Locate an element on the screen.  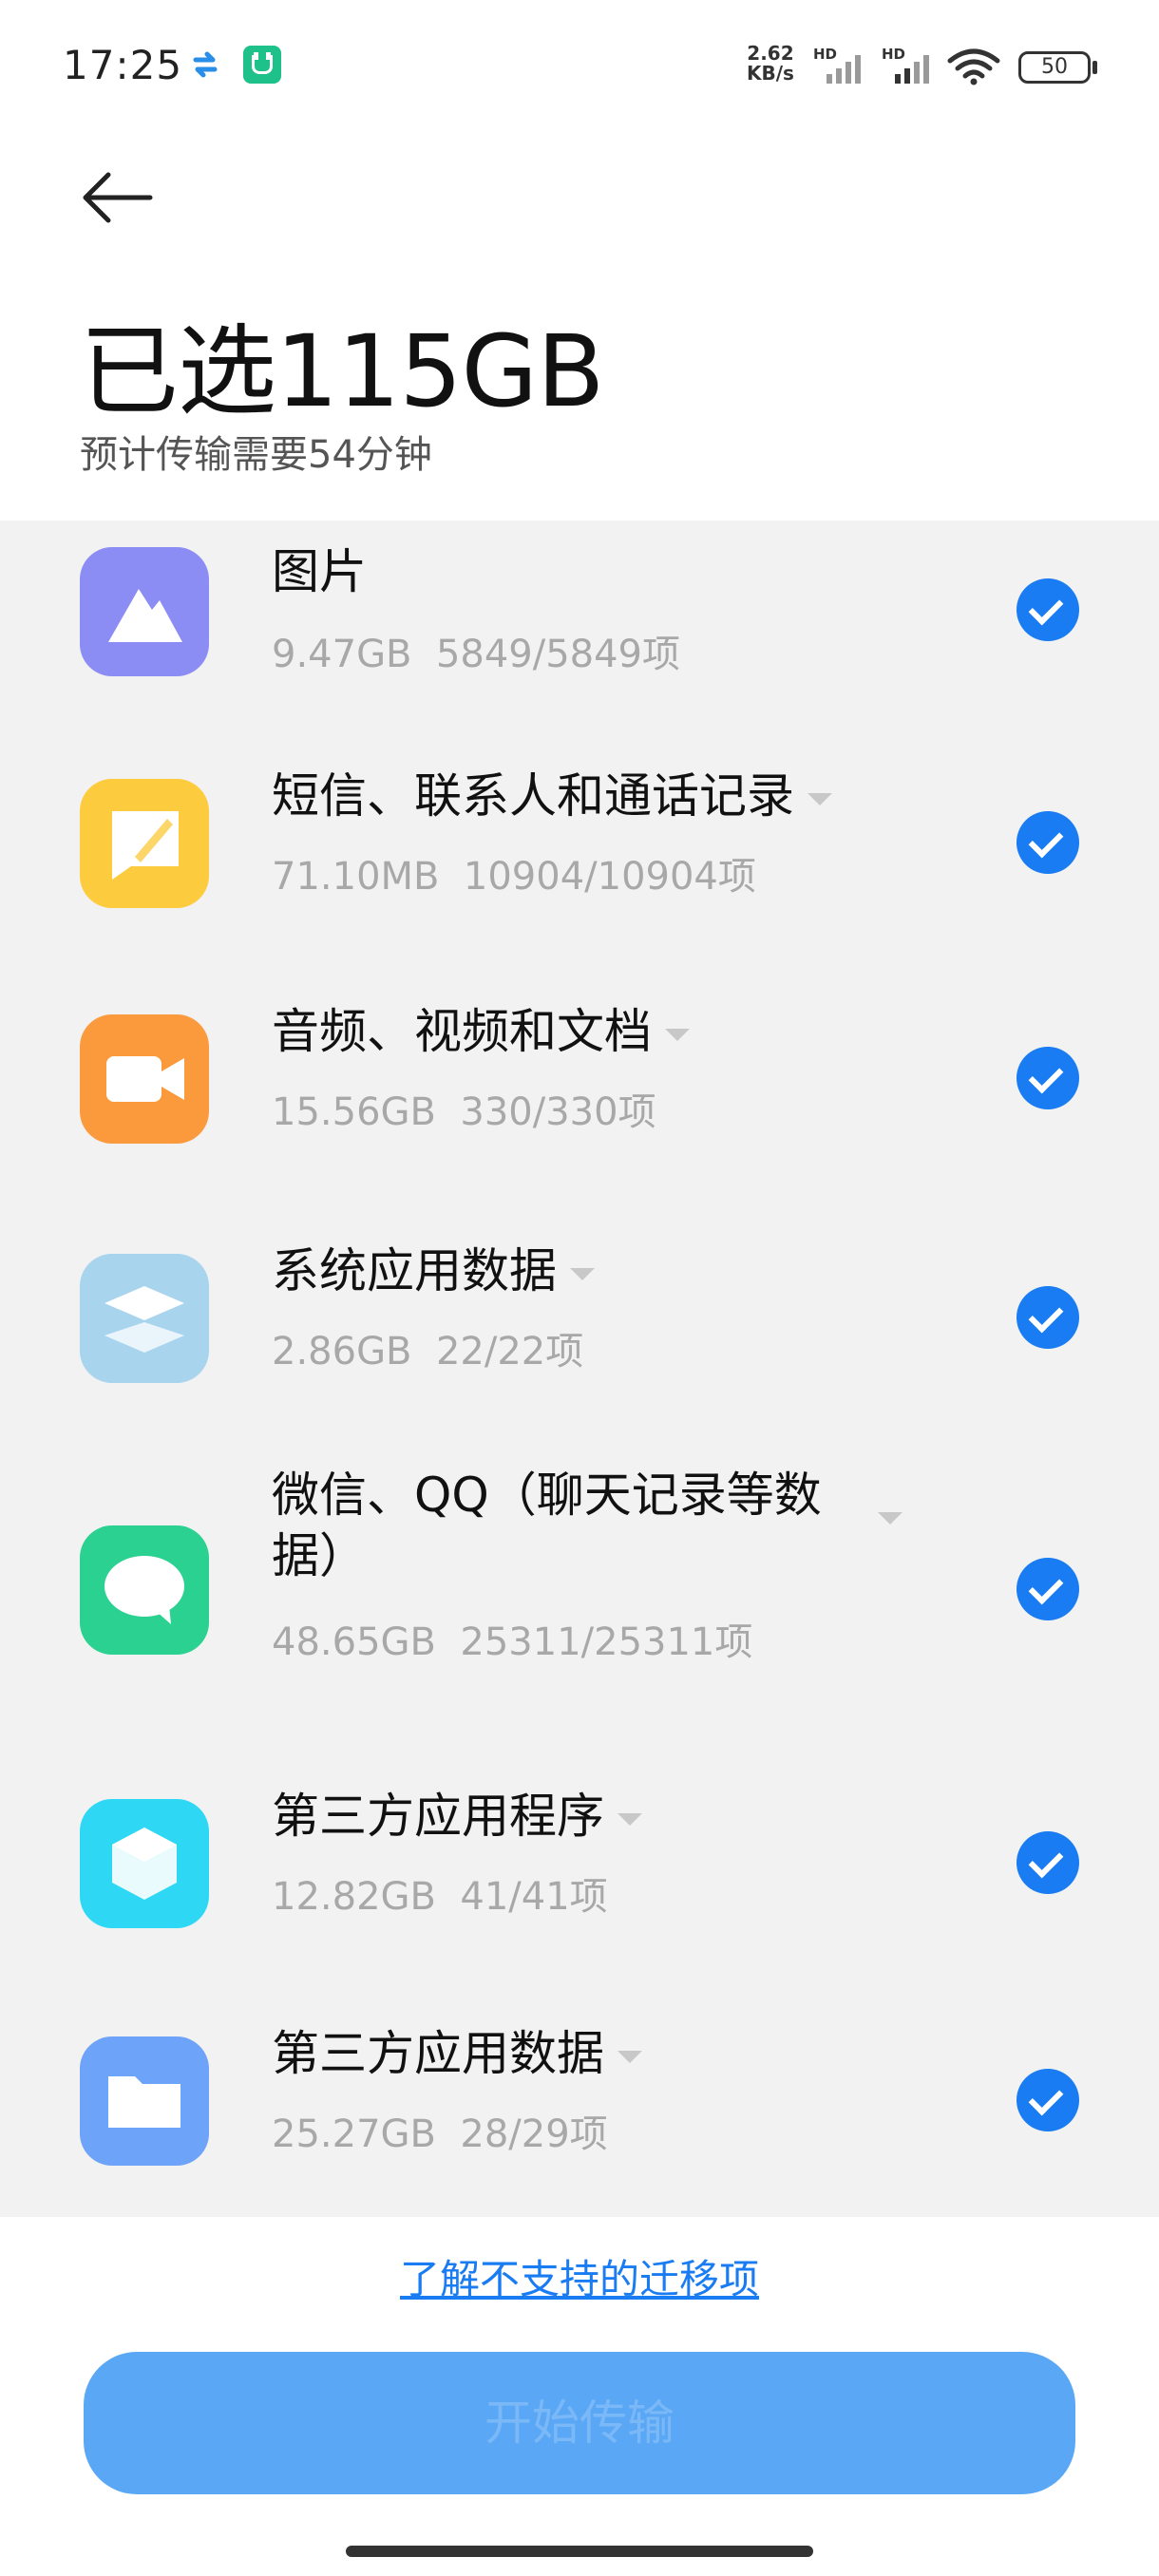
list-item-photos: 图片 9.47GB 5849/5849项 is located at coordinates (579, 623).